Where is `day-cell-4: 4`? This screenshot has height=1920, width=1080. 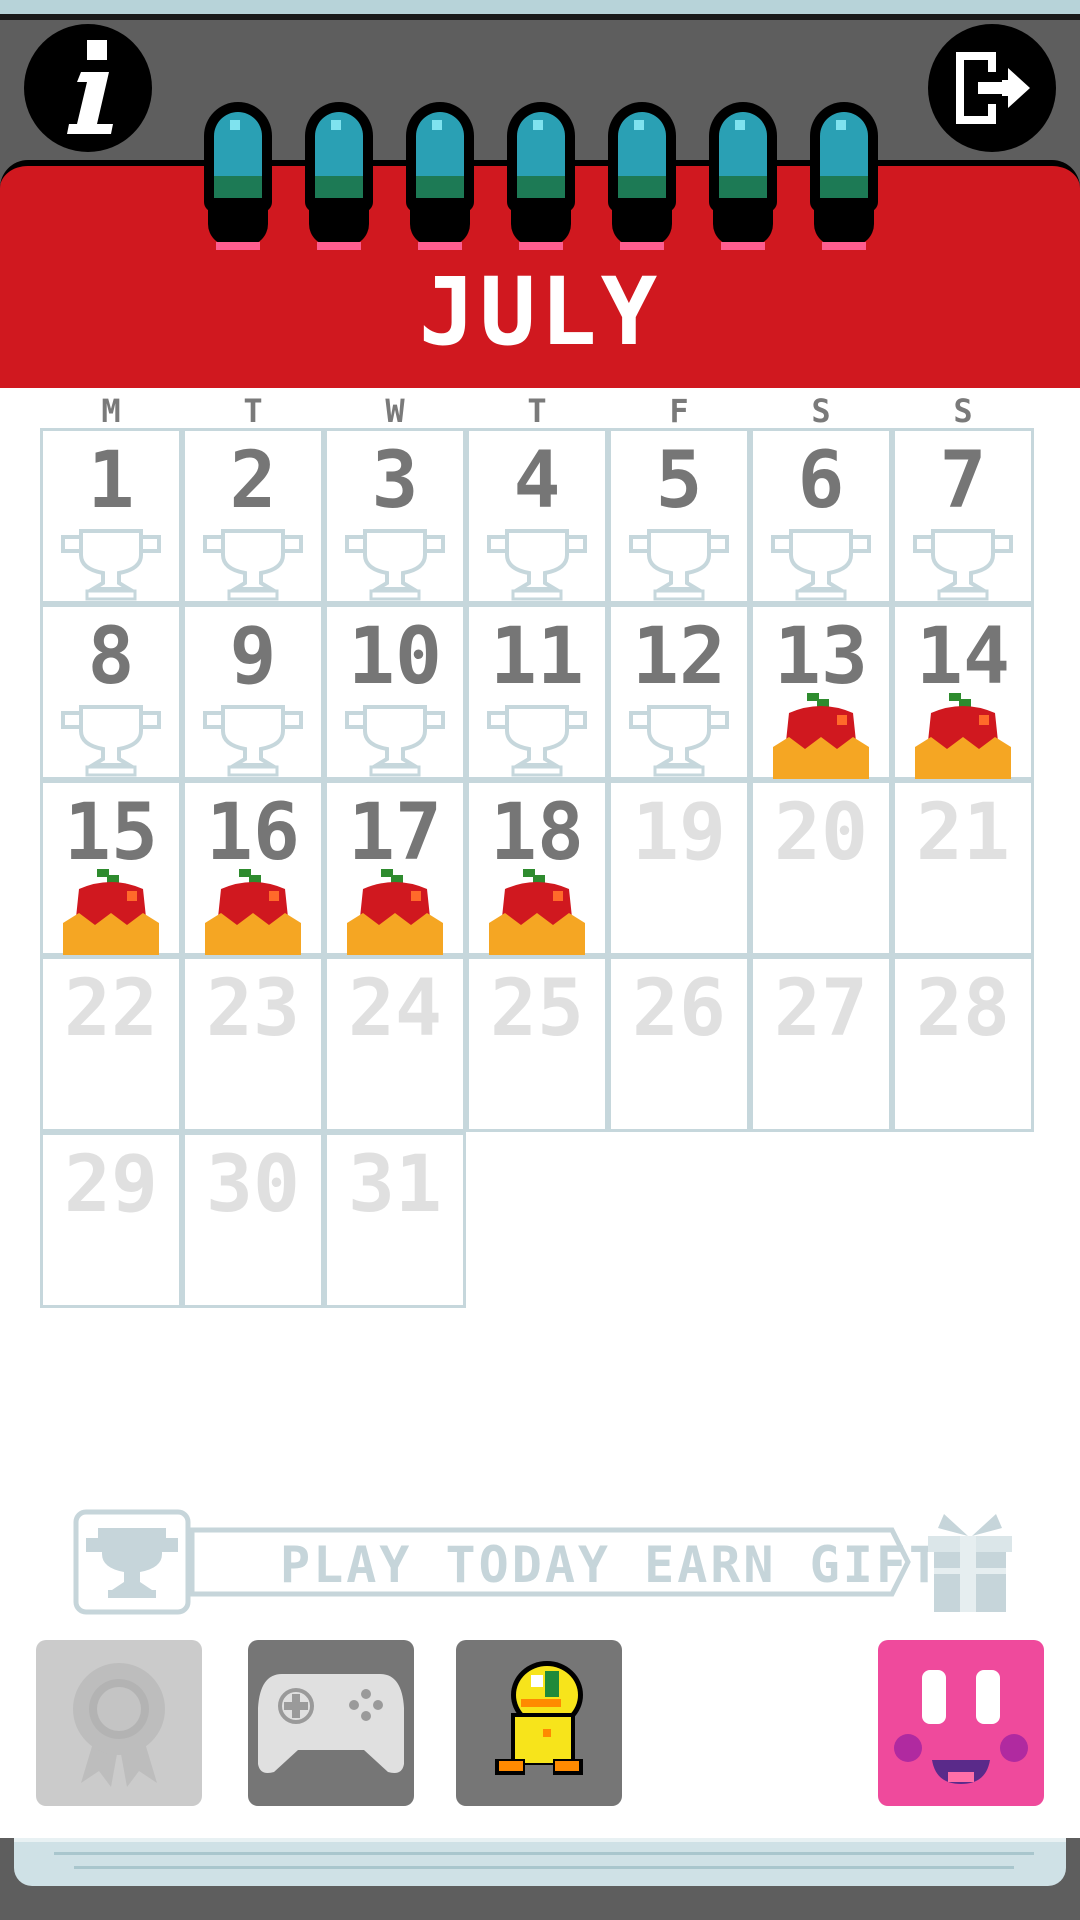
day-cell-4: 4 is located at coordinates (537, 516).